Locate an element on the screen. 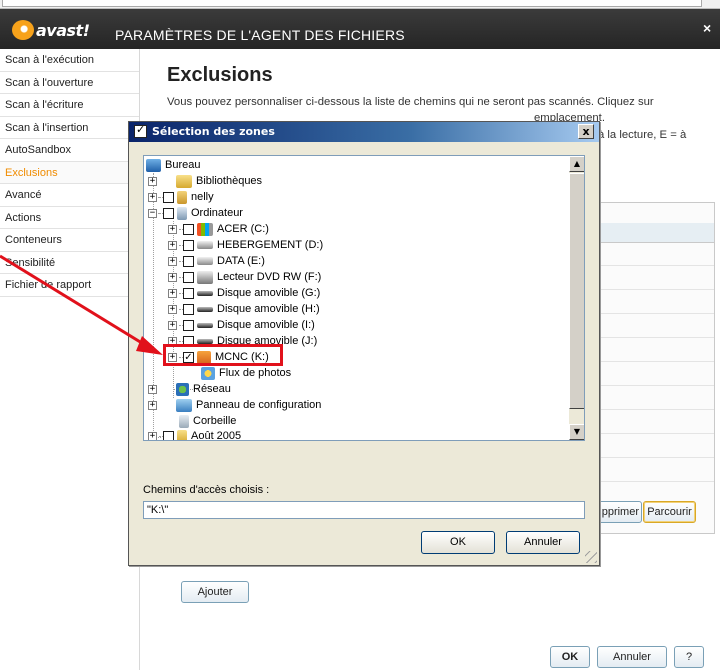  sidebar-item-scan-insertion: Scan à l'insertion is located at coordinates (69, 127).